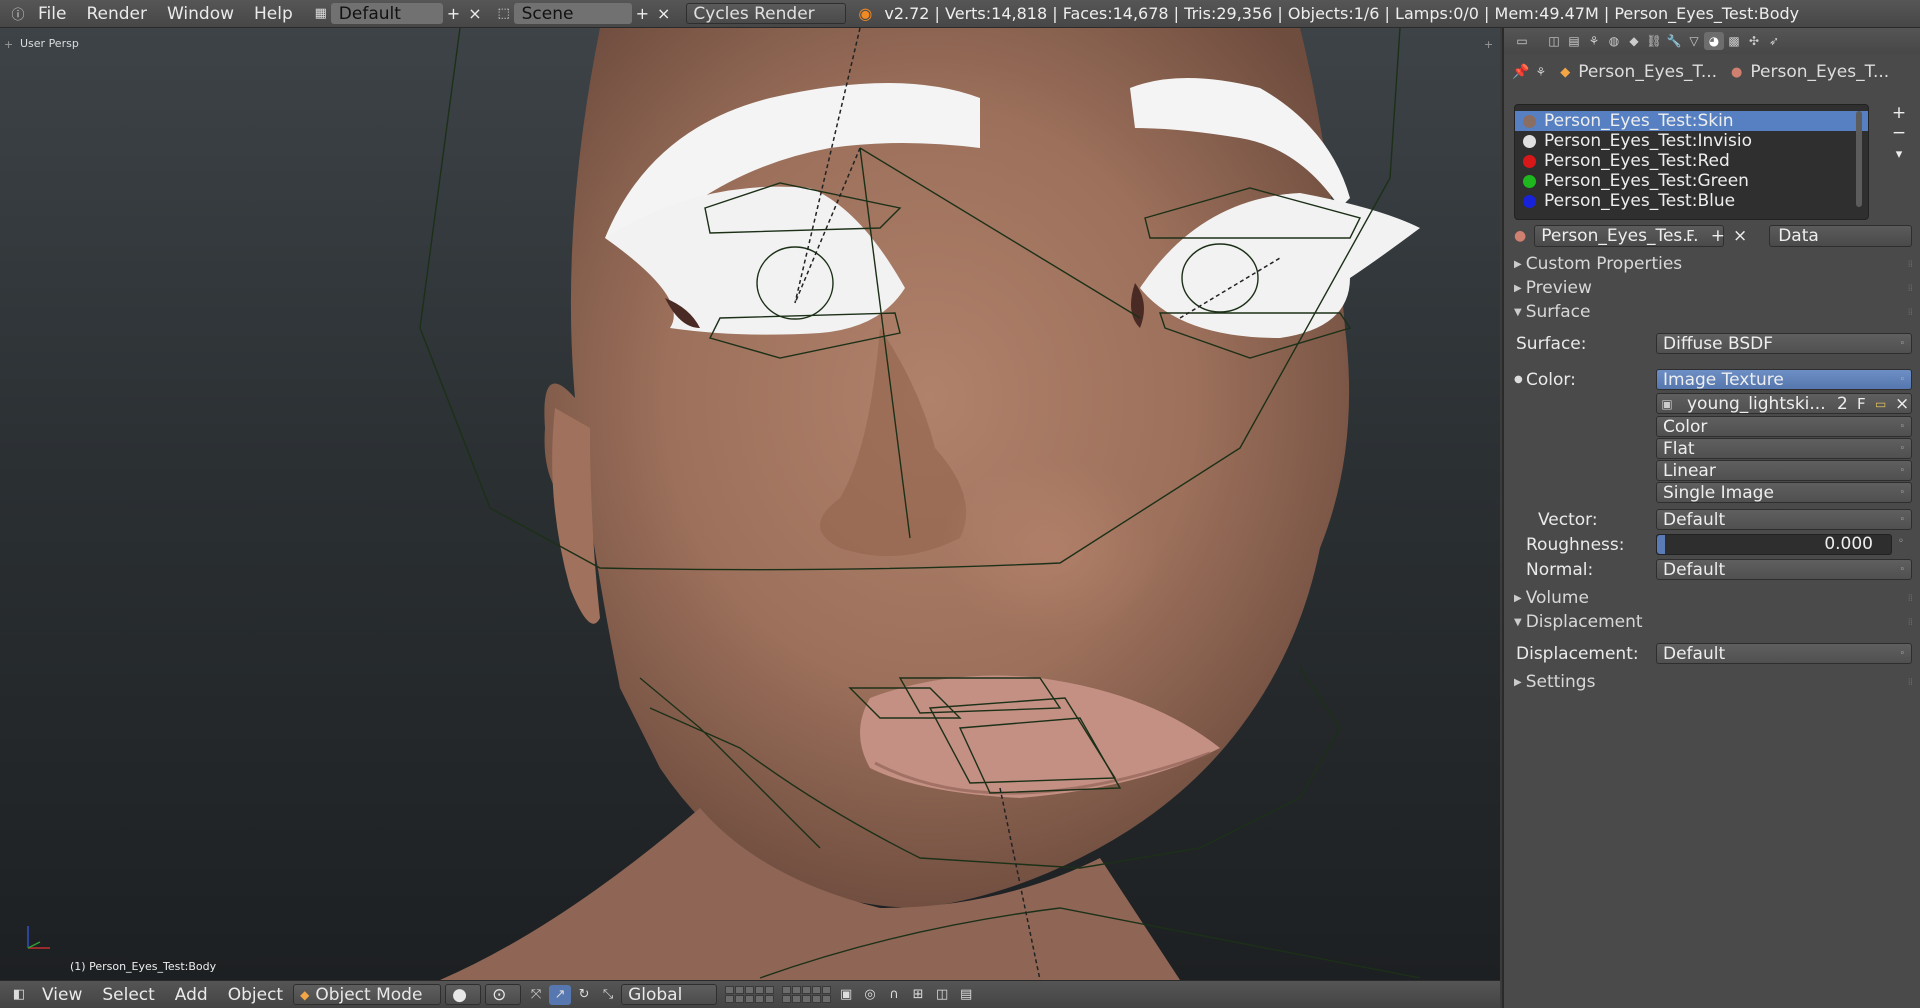  What do you see at coordinates (1520, 72) in the screenshot?
I see `pin-icon: 📌` at bounding box center [1520, 72].